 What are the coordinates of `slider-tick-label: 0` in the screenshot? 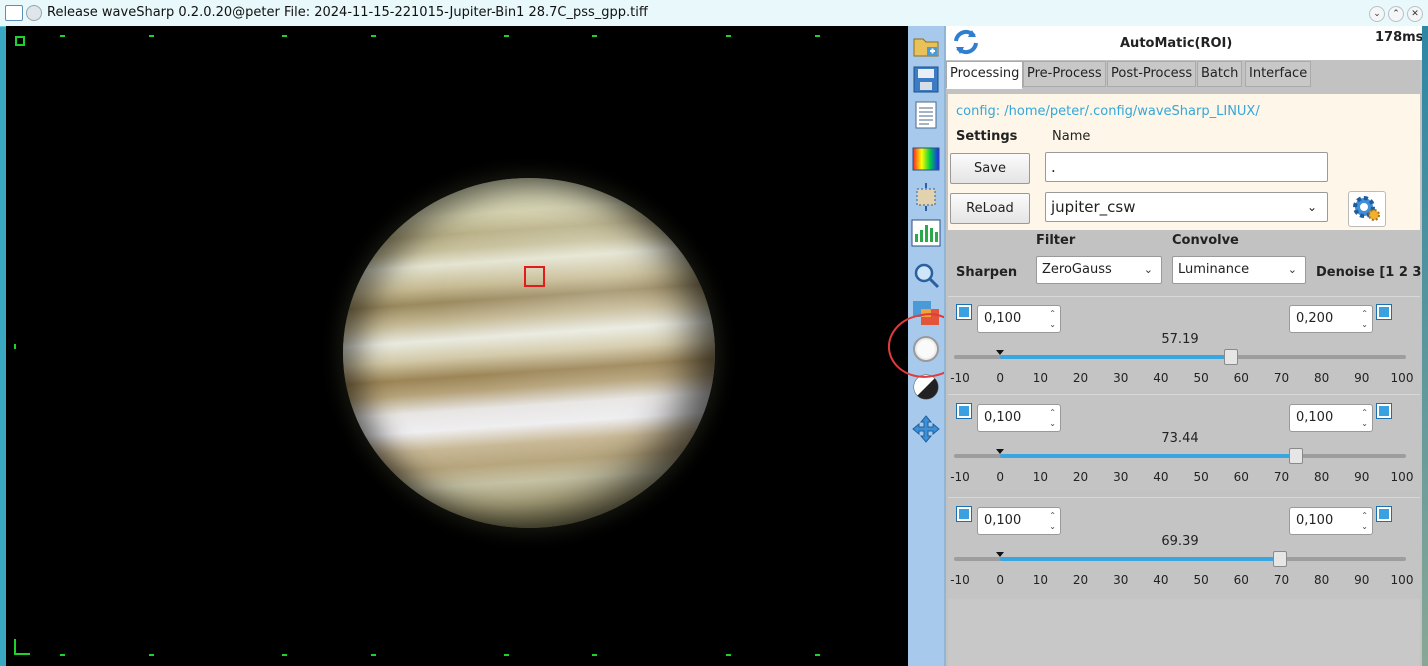 It's located at (1000, 378).